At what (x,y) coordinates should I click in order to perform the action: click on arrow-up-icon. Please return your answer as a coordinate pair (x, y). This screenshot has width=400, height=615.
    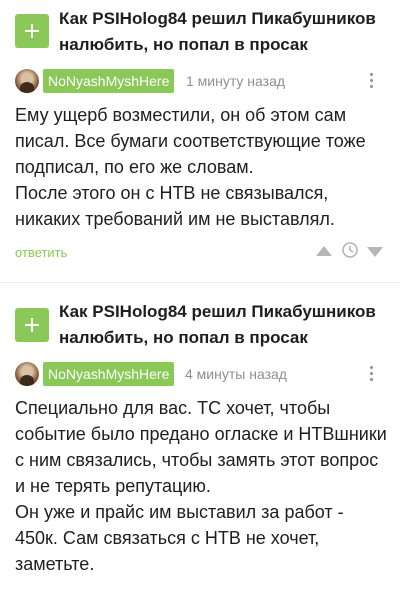
    Looking at the image, I should click on (324, 251).